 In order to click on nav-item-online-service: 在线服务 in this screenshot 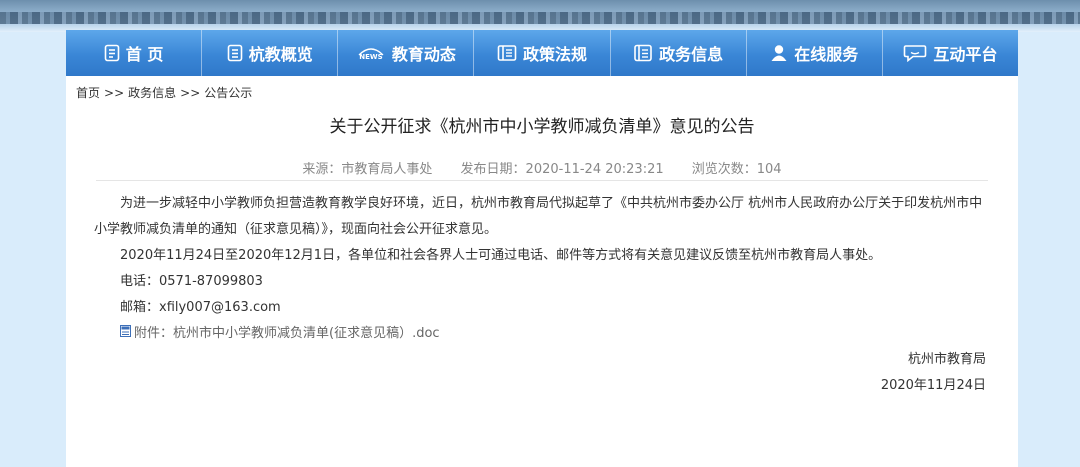, I will do `click(815, 53)`.